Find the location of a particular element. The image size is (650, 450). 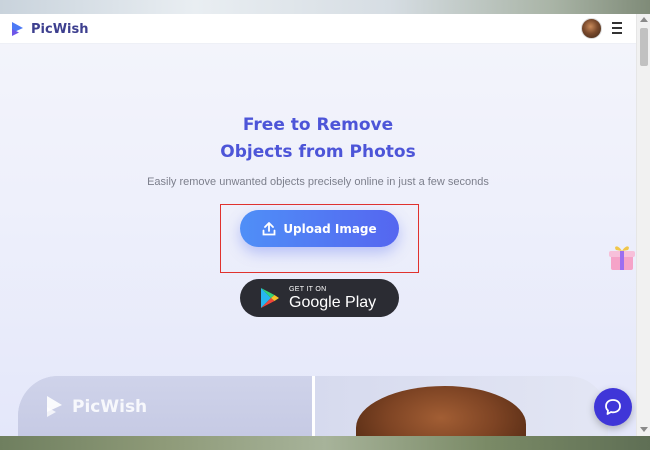

brand-name: PicWish is located at coordinates (60, 29).